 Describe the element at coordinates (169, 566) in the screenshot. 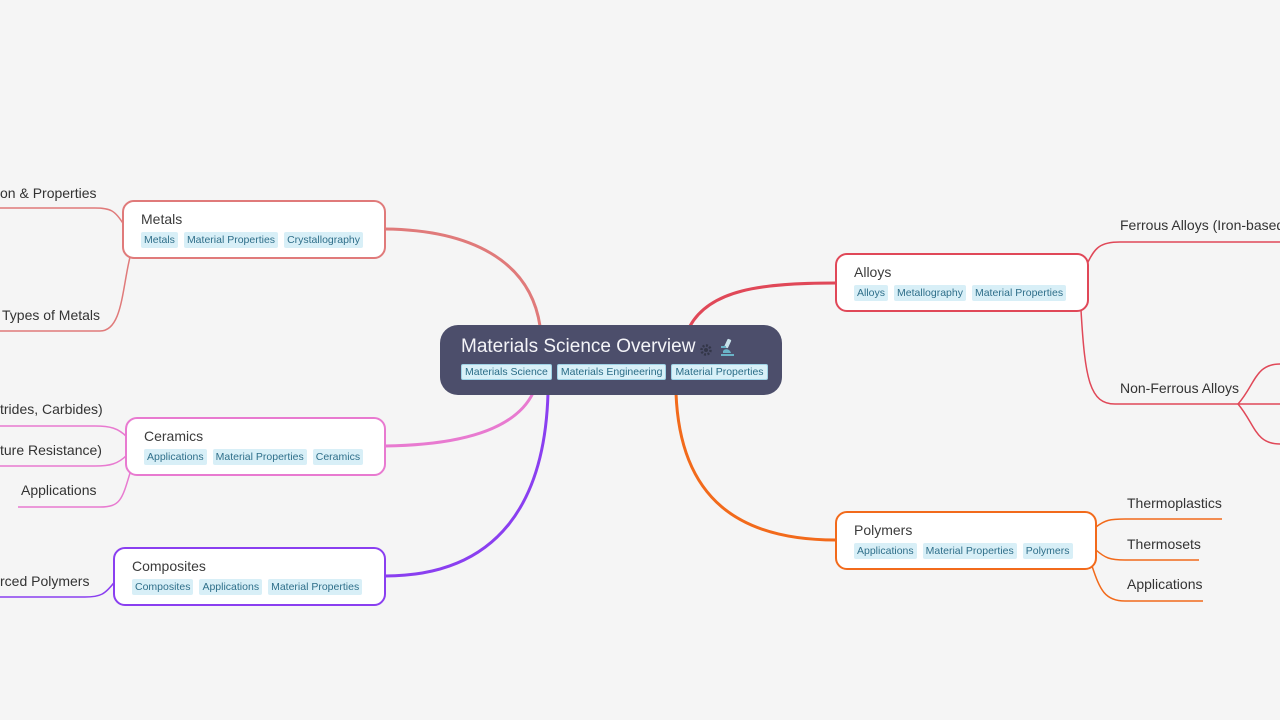

I see `node-title: Composites` at that location.